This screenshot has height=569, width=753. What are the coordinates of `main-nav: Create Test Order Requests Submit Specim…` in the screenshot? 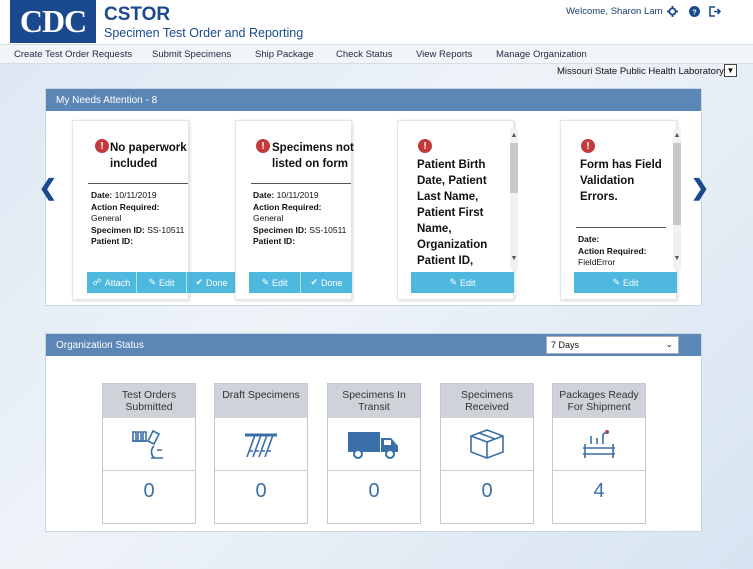 It's located at (376, 54).